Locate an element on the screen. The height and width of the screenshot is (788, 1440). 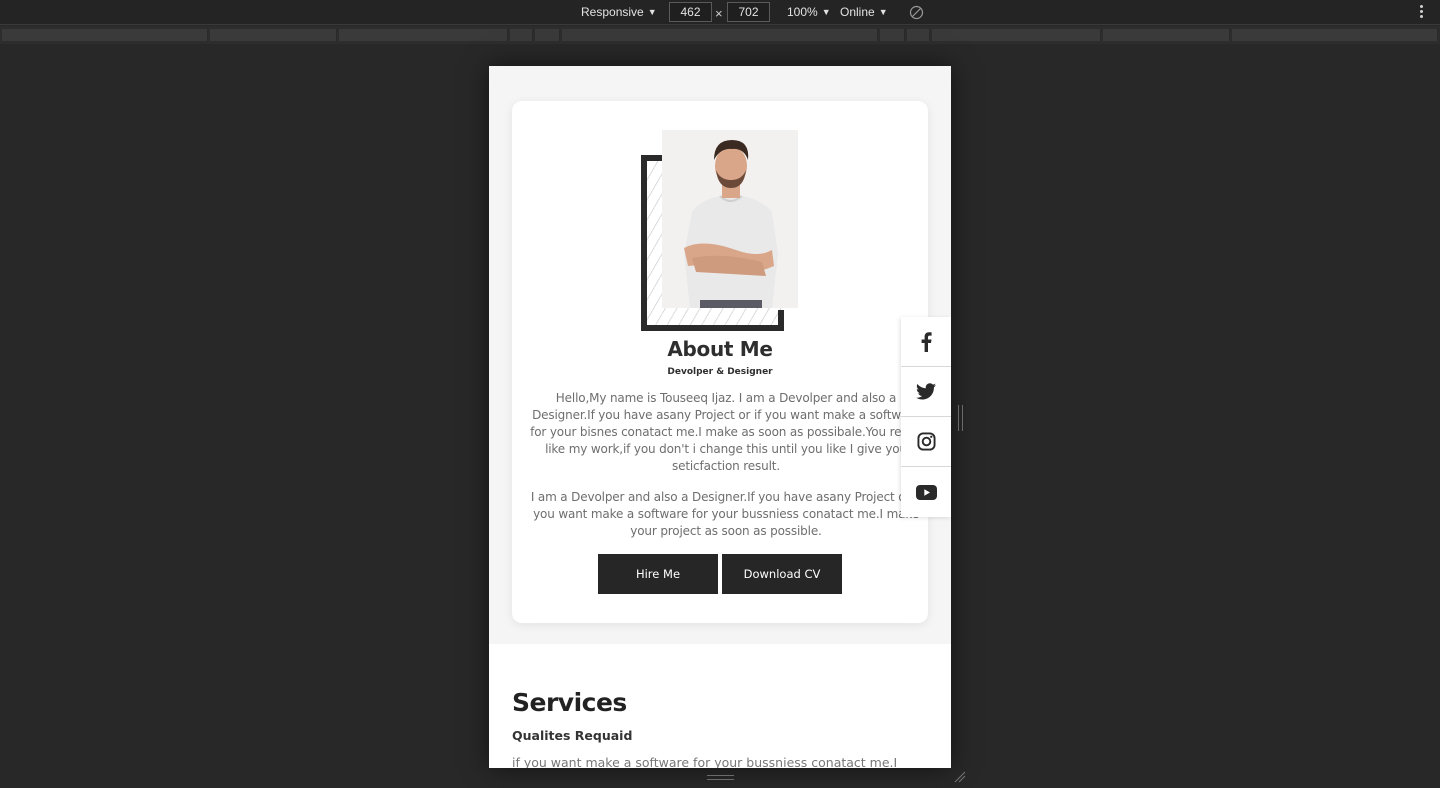
youtube-link is located at coordinates (926, 492).